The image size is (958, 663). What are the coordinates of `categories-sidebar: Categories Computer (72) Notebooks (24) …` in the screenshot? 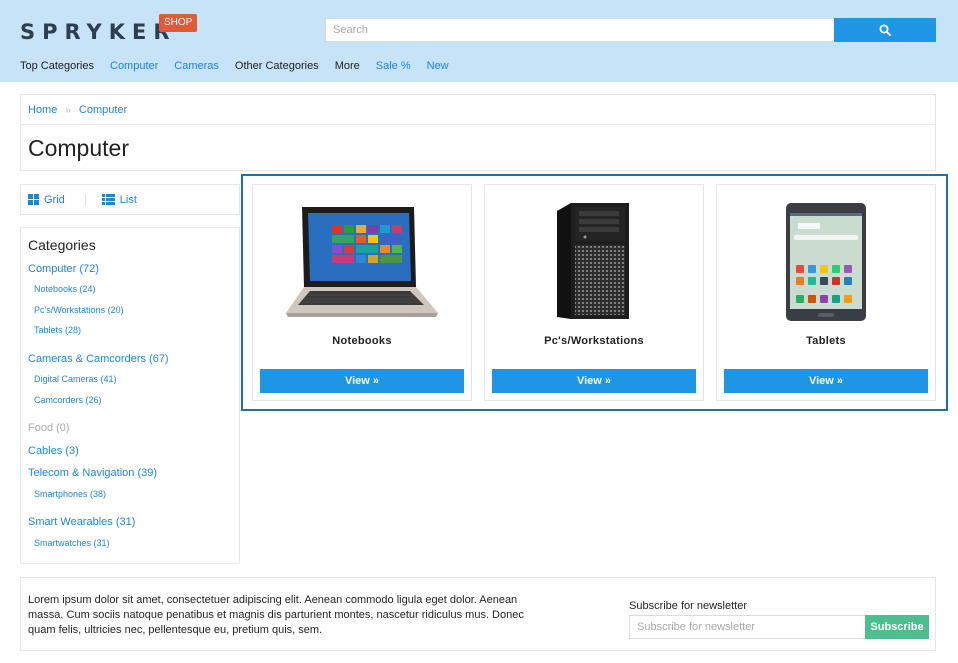 It's located at (130, 395).